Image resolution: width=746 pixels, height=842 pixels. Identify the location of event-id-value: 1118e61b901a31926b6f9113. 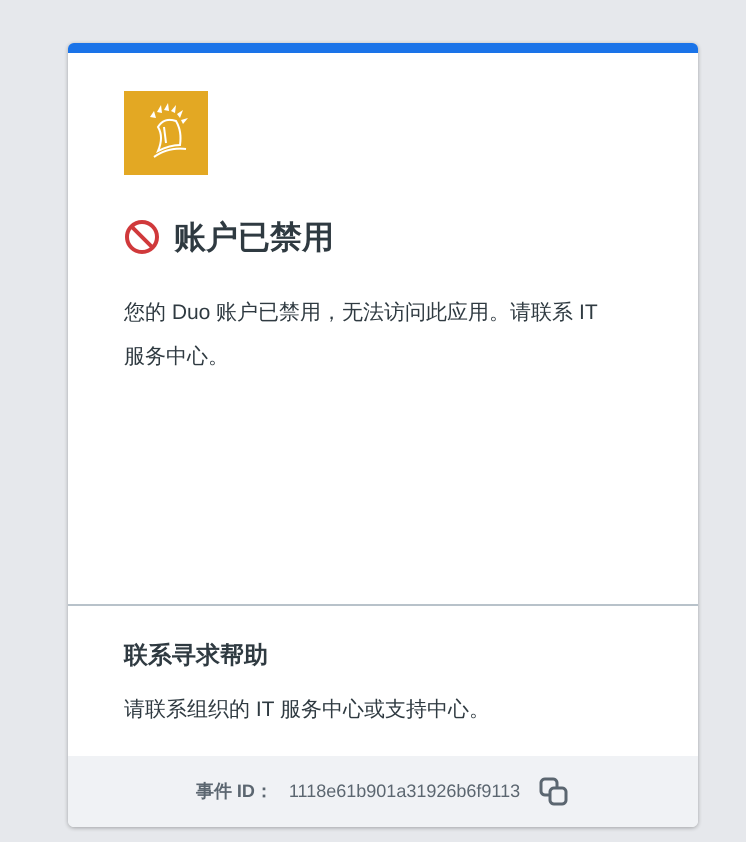
(404, 791).